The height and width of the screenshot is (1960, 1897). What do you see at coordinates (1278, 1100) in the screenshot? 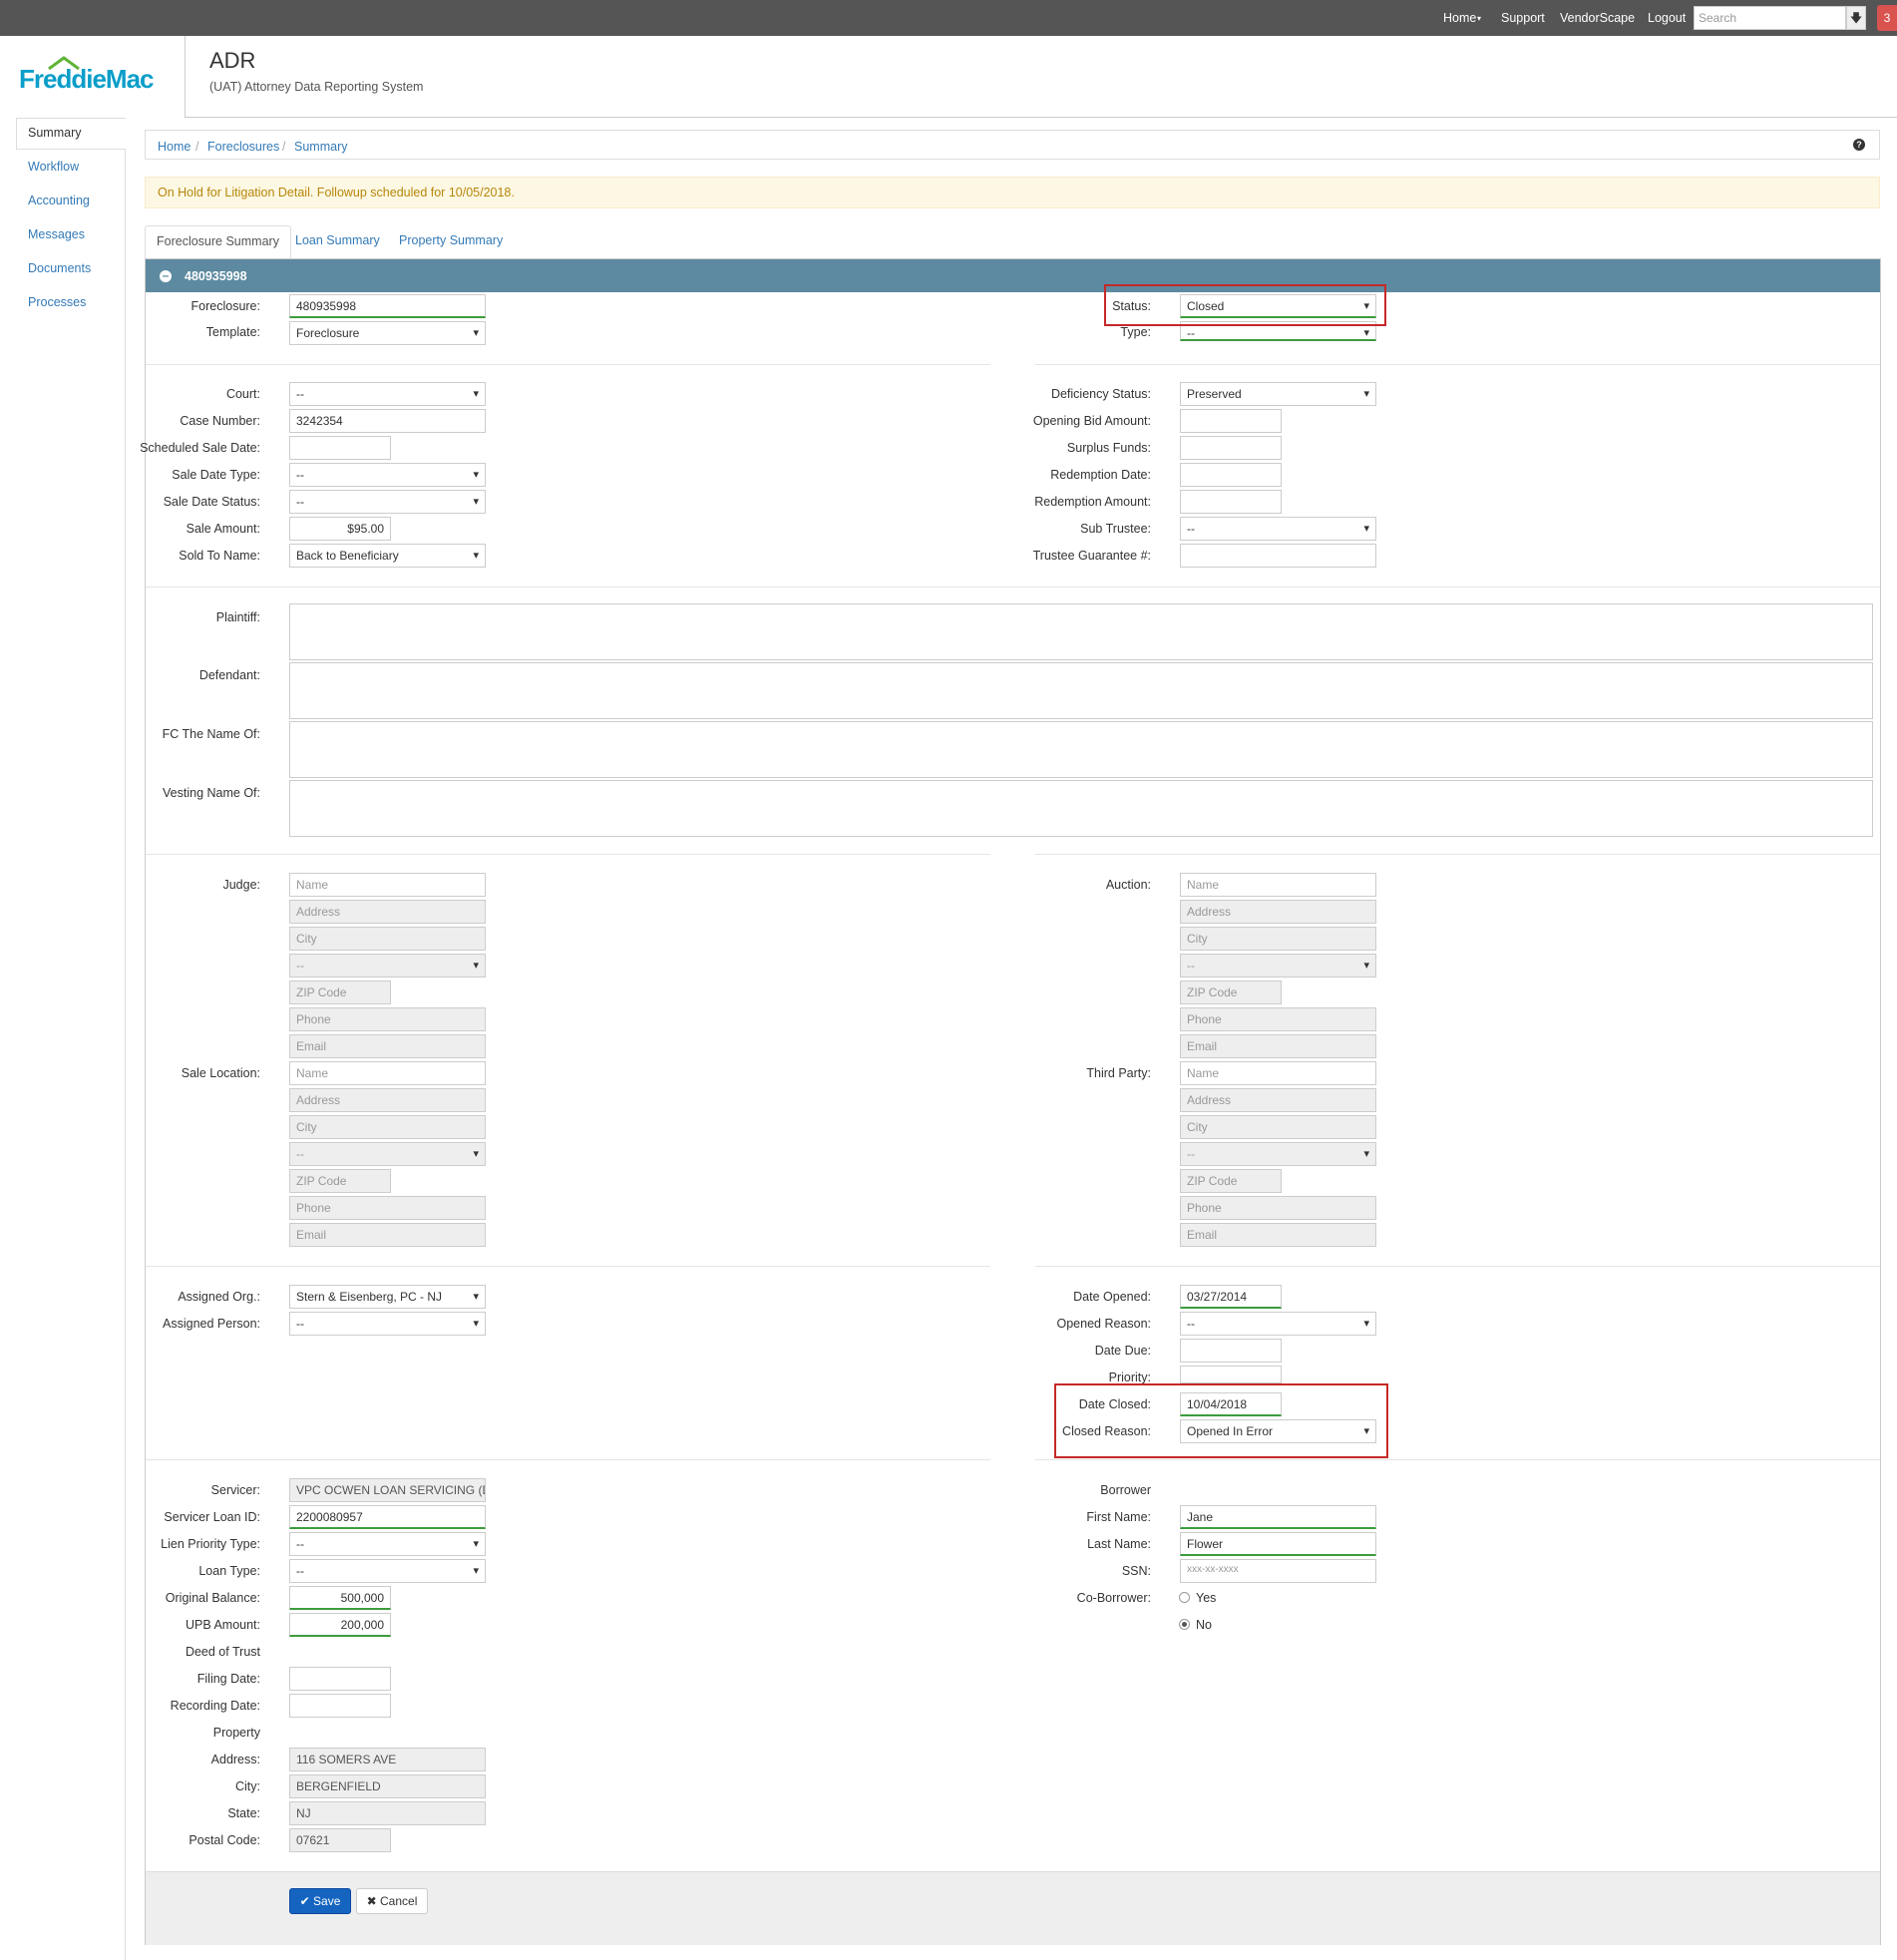
I see `third-party-address-field: Address` at bounding box center [1278, 1100].